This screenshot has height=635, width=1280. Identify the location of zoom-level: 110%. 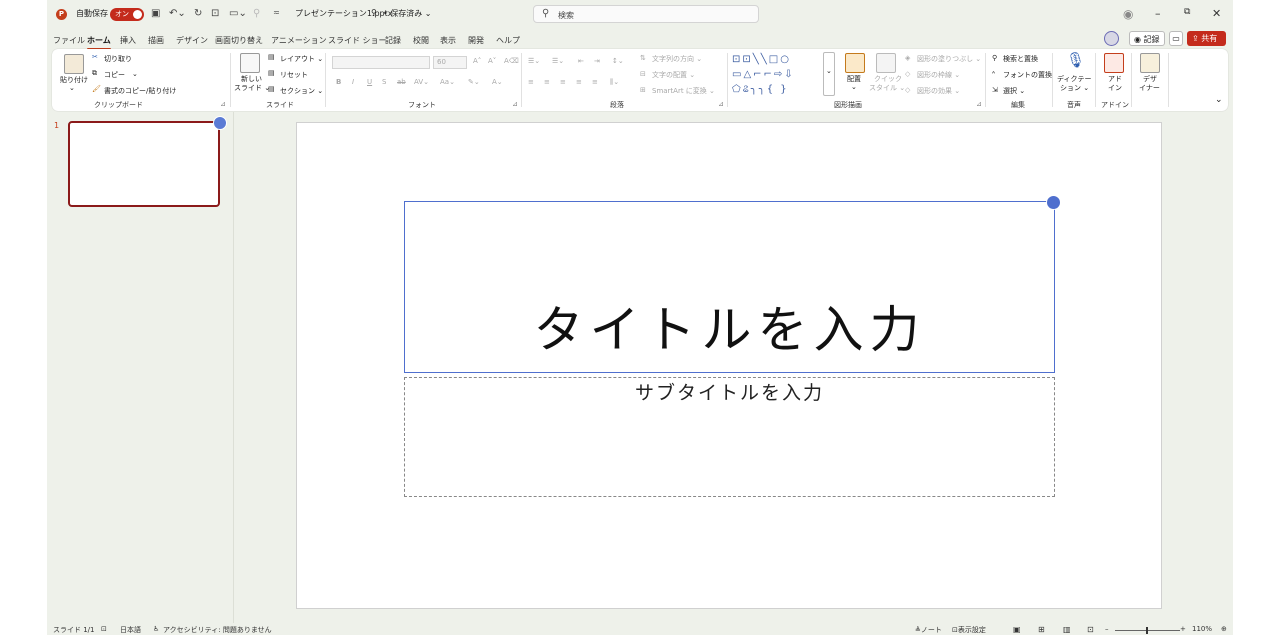
(1202, 629).